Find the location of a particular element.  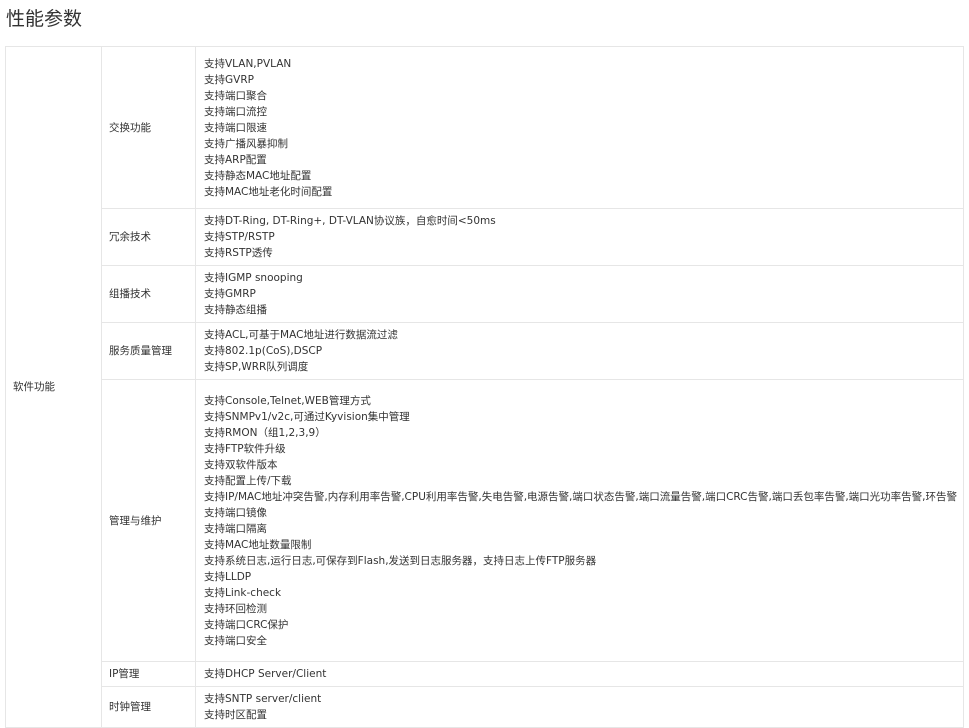

feature-cell: 支持DHCP Server/Client is located at coordinates (579, 674).